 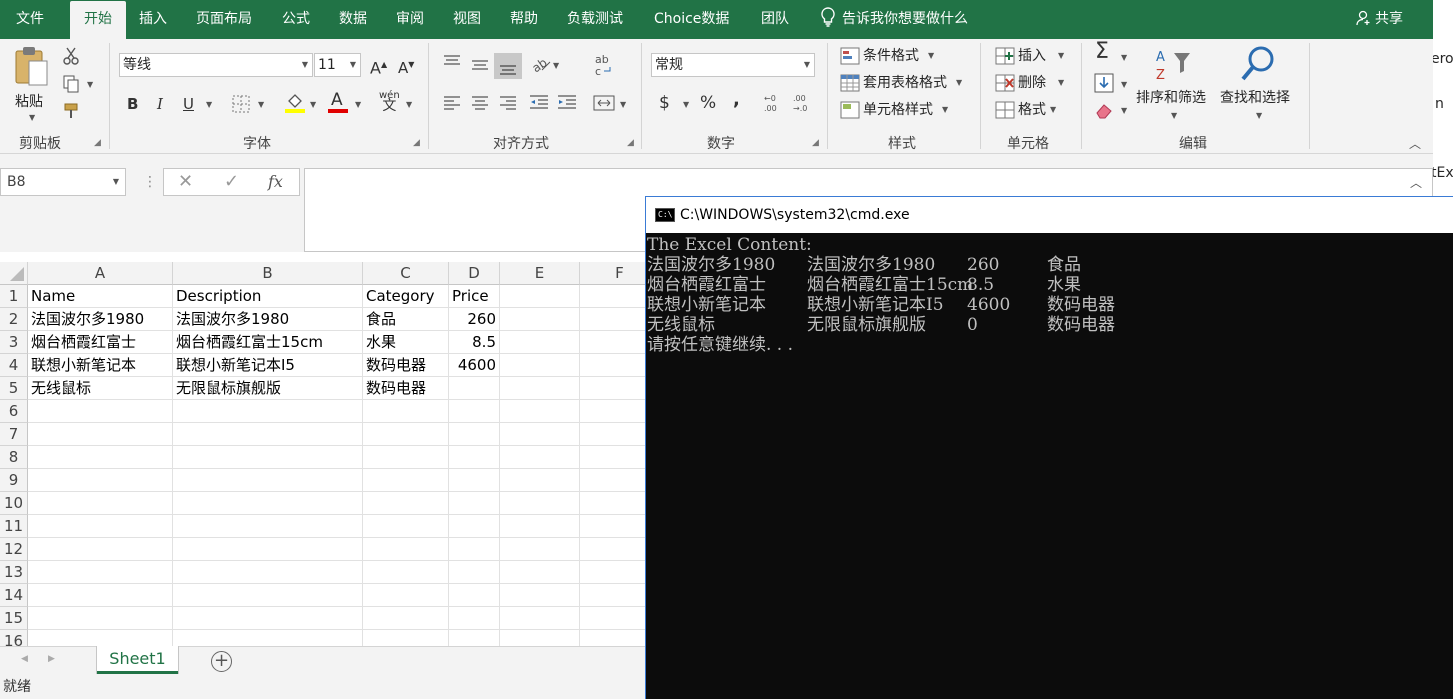 What do you see at coordinates (708, 103) in the screenshot?
I see `percent-button: %` at bounding box center [708, 103].